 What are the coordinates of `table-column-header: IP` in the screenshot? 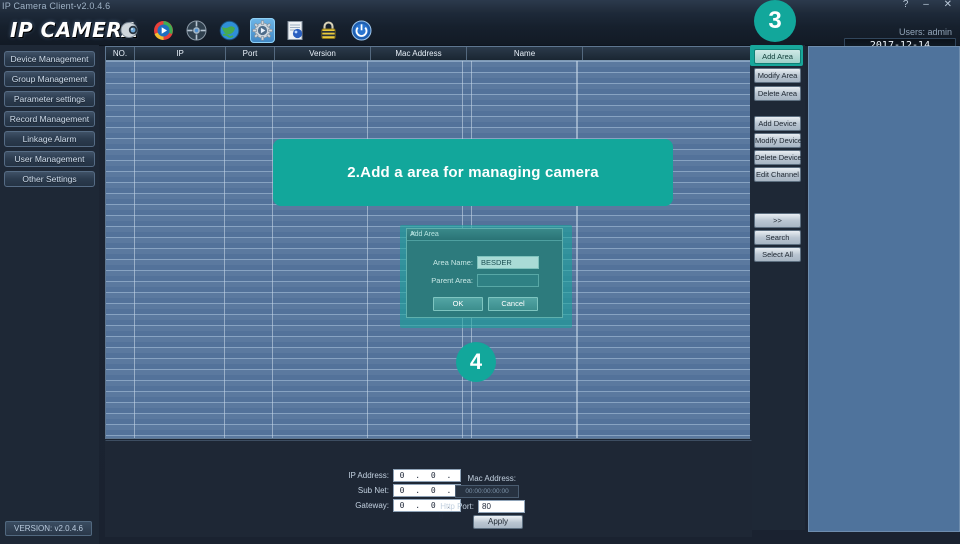 It's located at (180, 53).